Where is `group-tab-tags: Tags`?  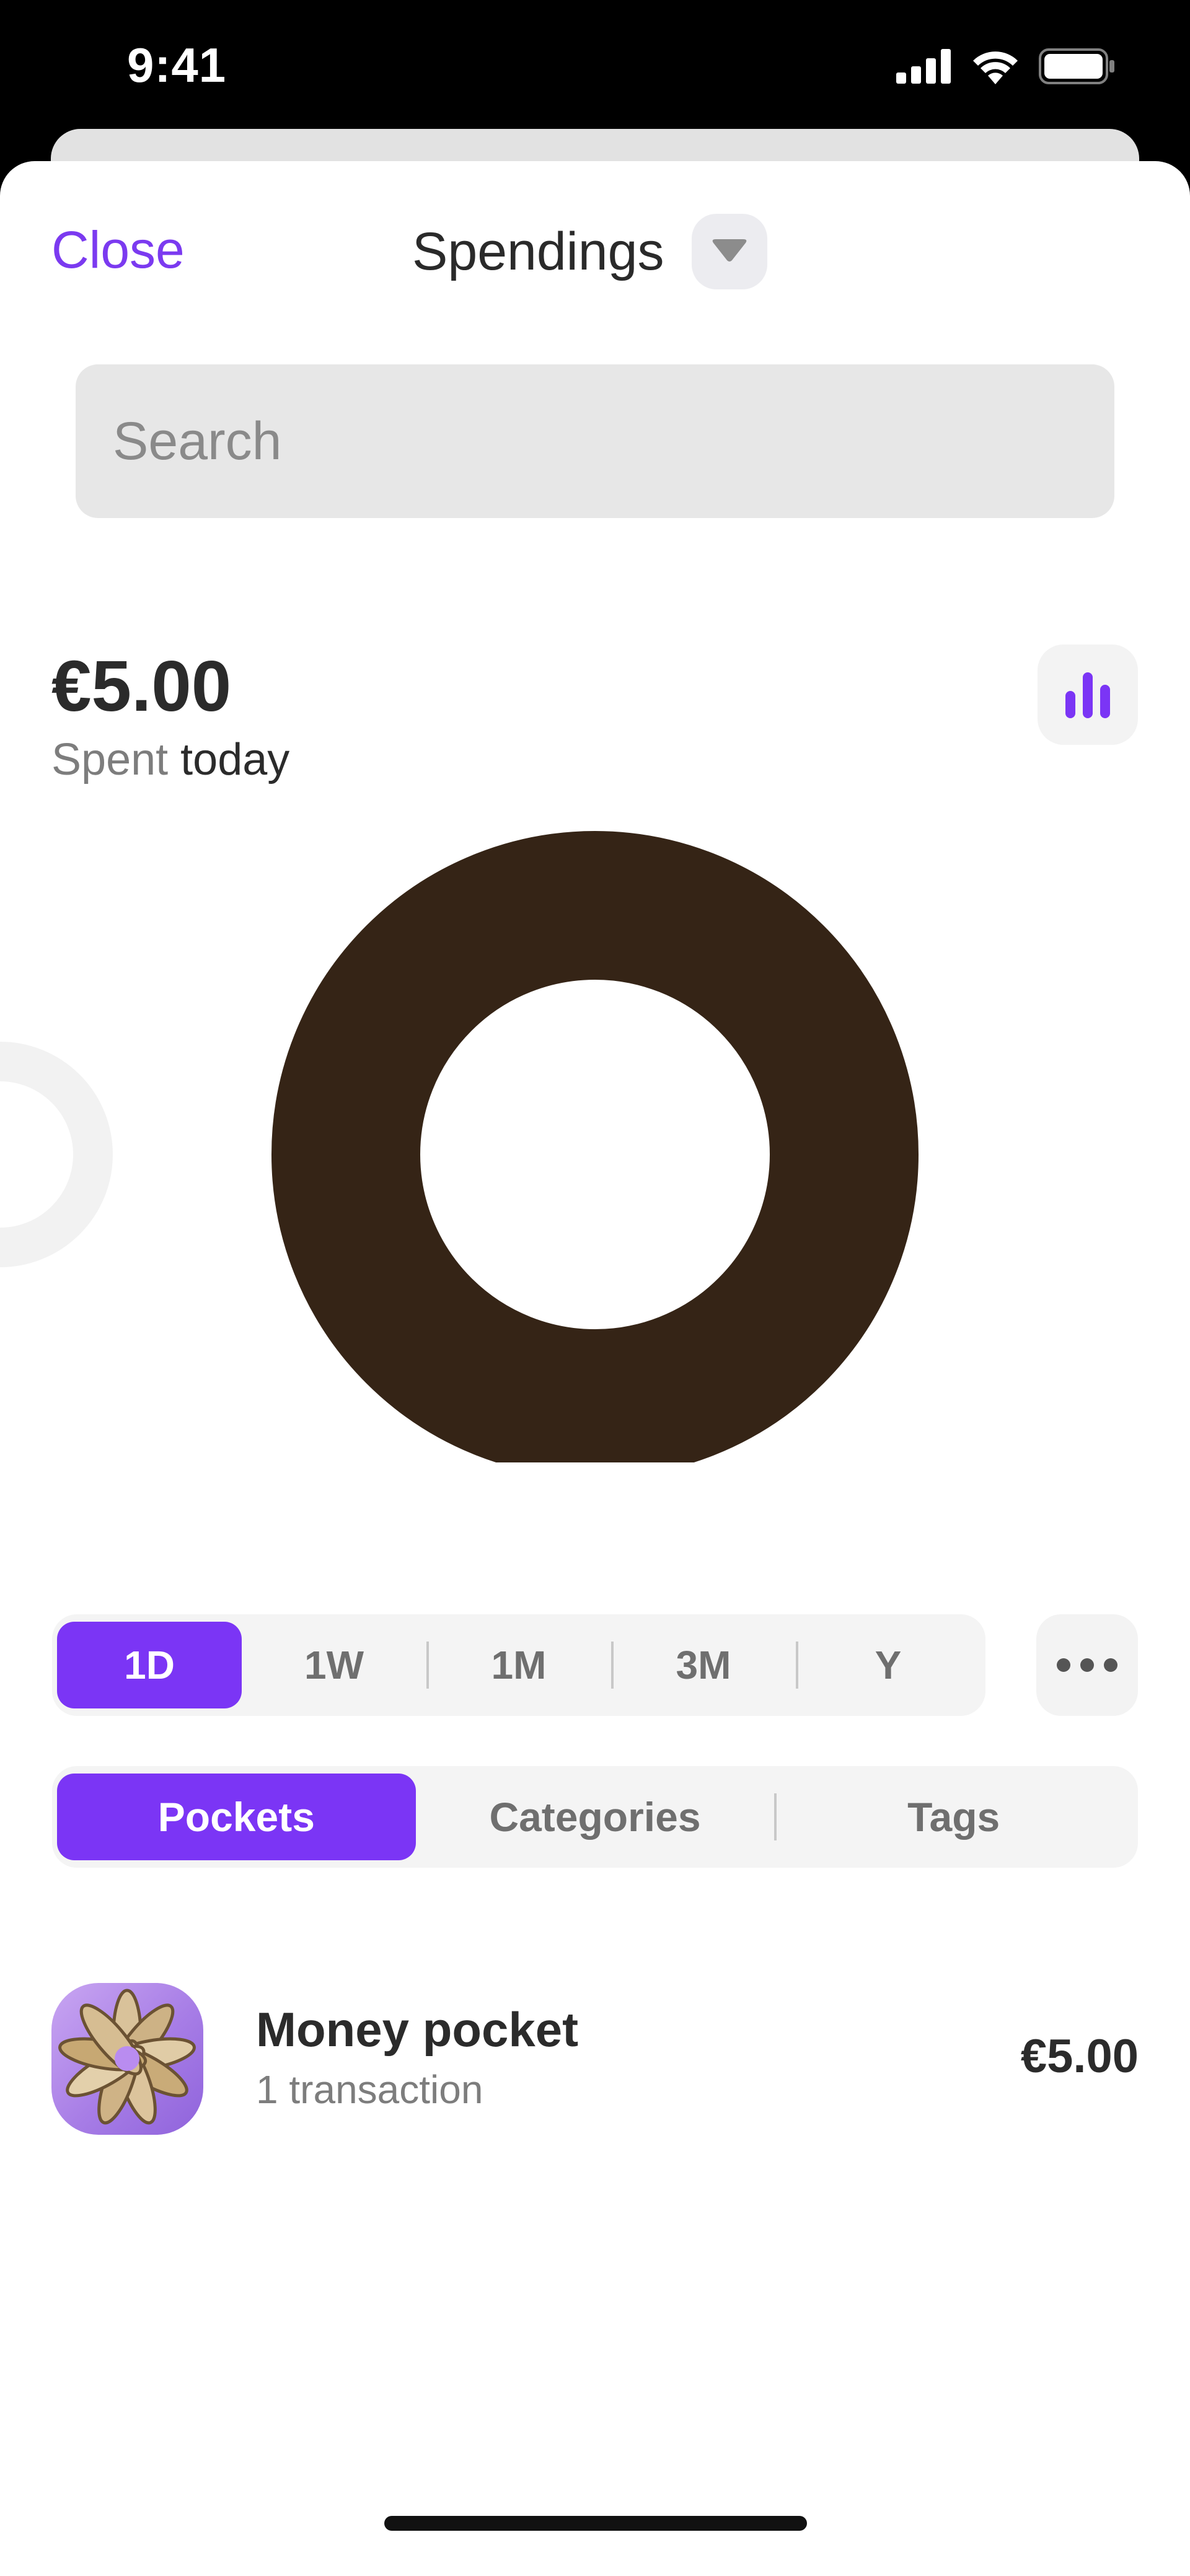 group-tab-tags: Tags is located at coordinates (953, 1817).